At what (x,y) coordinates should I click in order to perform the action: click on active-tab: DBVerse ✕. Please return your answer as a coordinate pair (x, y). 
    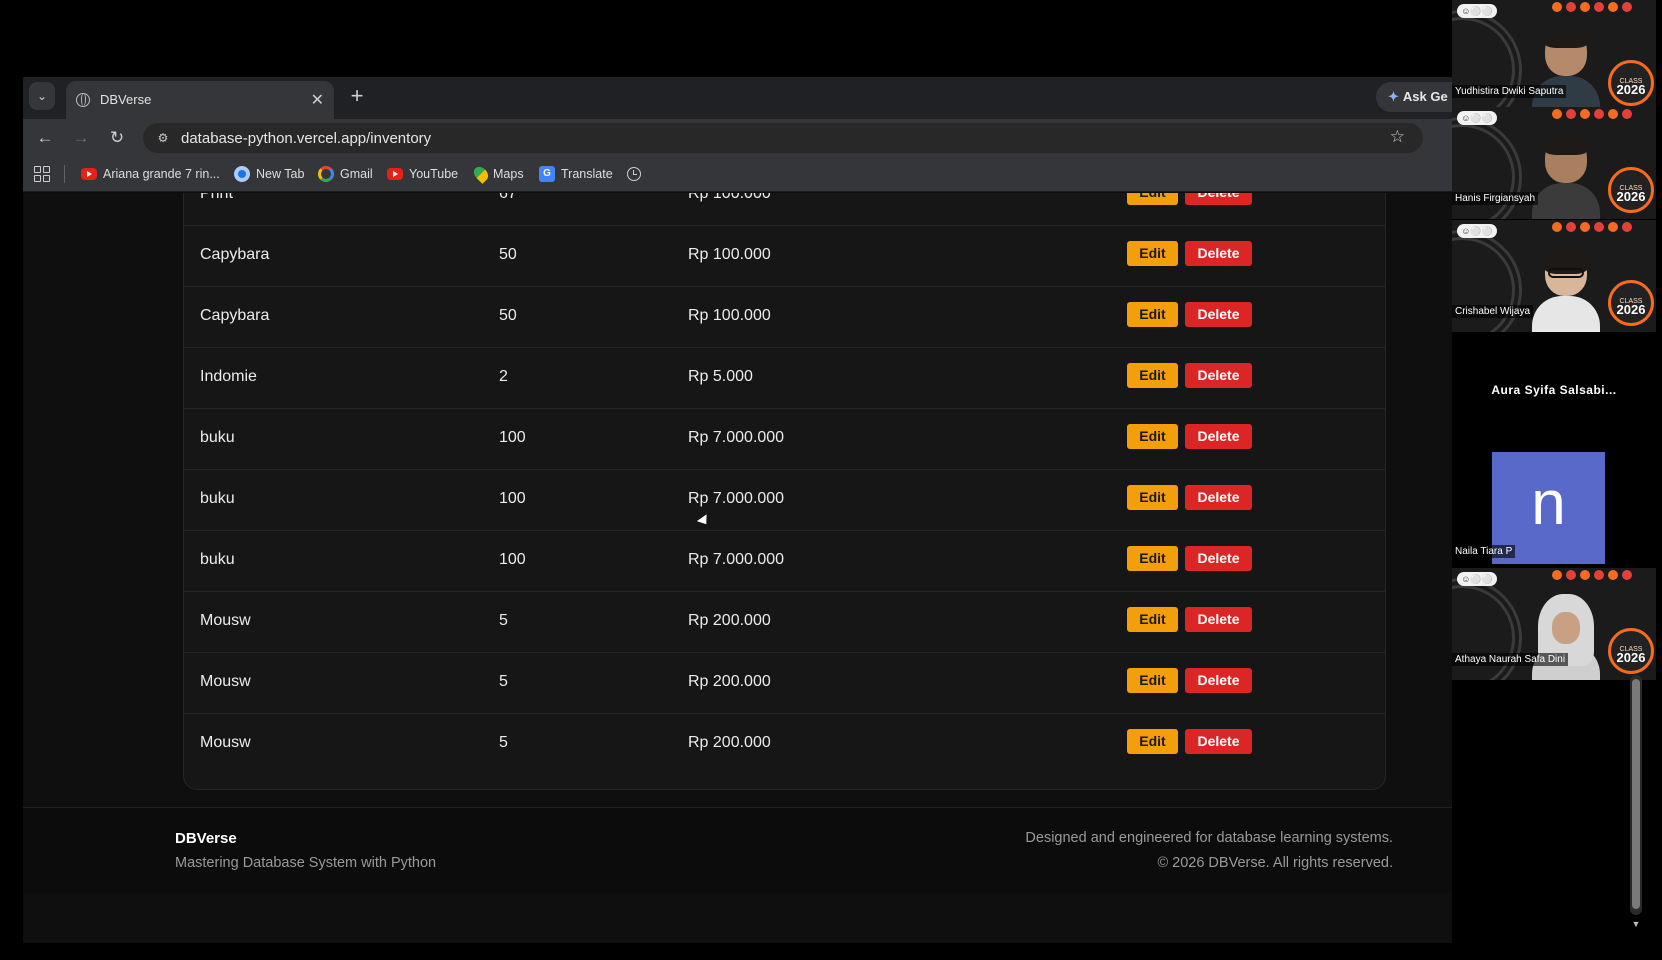
    Looking at the image, I should click on (200, 100).